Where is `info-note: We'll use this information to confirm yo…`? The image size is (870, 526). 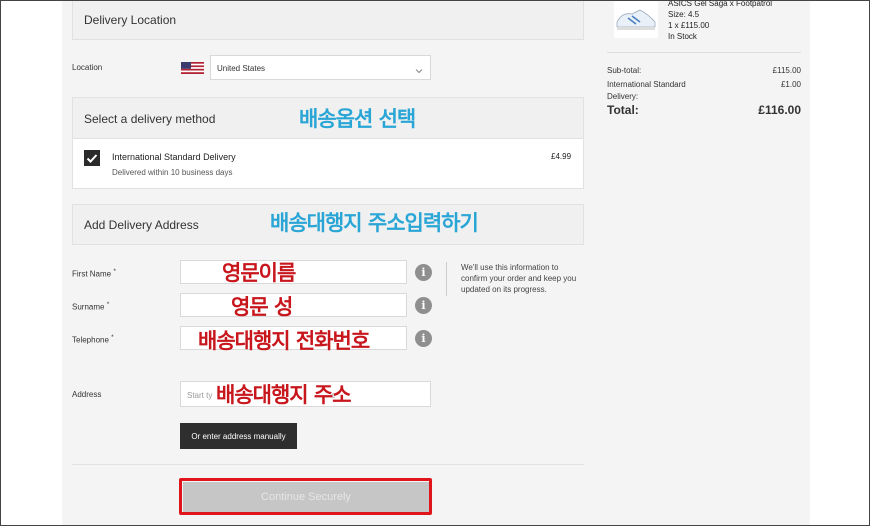
info-note: We'll use this information to confirm yo… is located at coordinates (519, 278).